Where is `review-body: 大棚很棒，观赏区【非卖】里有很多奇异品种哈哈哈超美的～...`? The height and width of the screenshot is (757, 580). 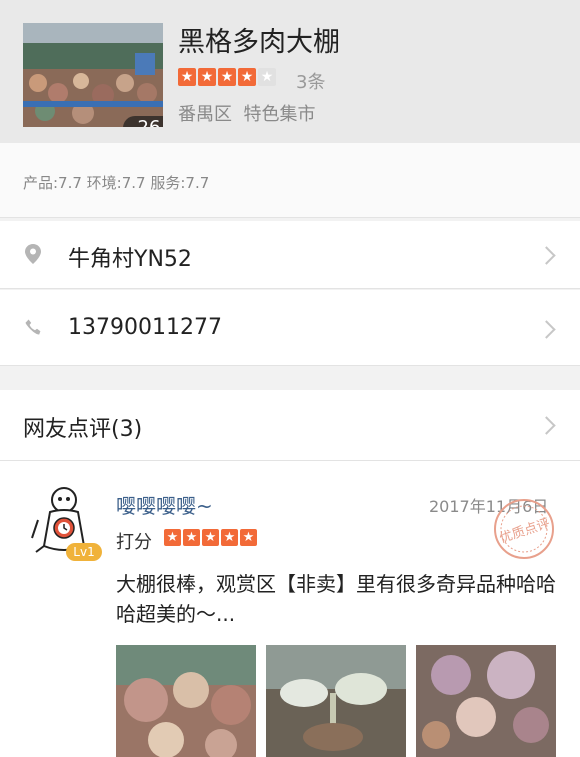 review-body: 大棚很棒，观赏区【非卖】里有很多奇异品种哈哈哈超美的～... is located at coordinates (336, 599).